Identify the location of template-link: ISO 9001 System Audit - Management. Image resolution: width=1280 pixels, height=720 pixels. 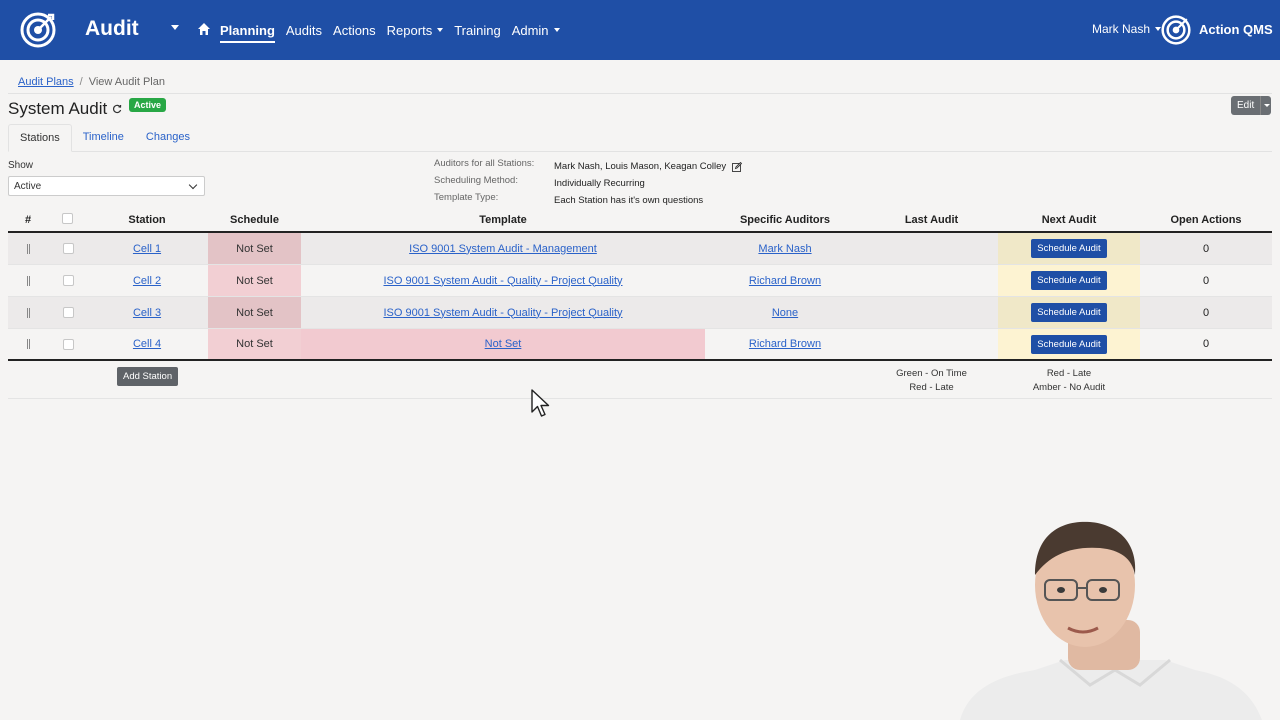
(503, 249).